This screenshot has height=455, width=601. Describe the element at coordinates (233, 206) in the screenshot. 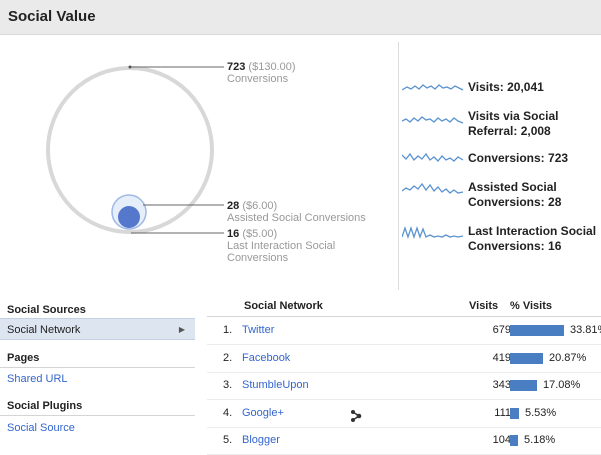

I see `assisted-conversions-count: 28` at that location.